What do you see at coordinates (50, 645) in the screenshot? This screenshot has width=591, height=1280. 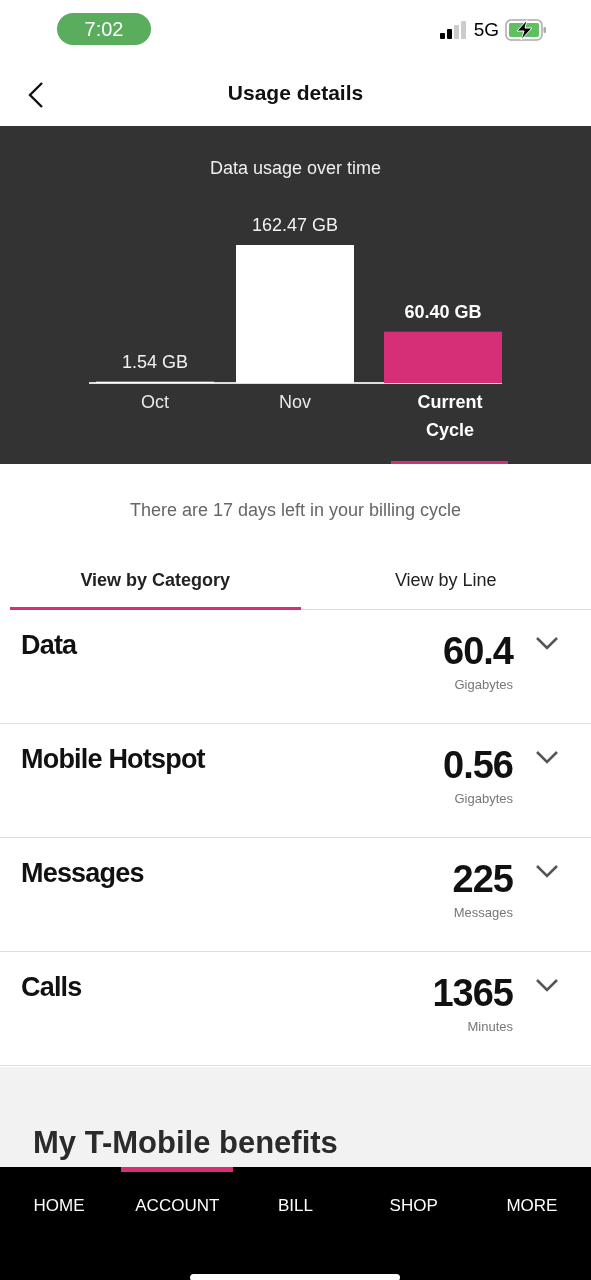 I see `category-name: Data` at bounding box center [50, 645].